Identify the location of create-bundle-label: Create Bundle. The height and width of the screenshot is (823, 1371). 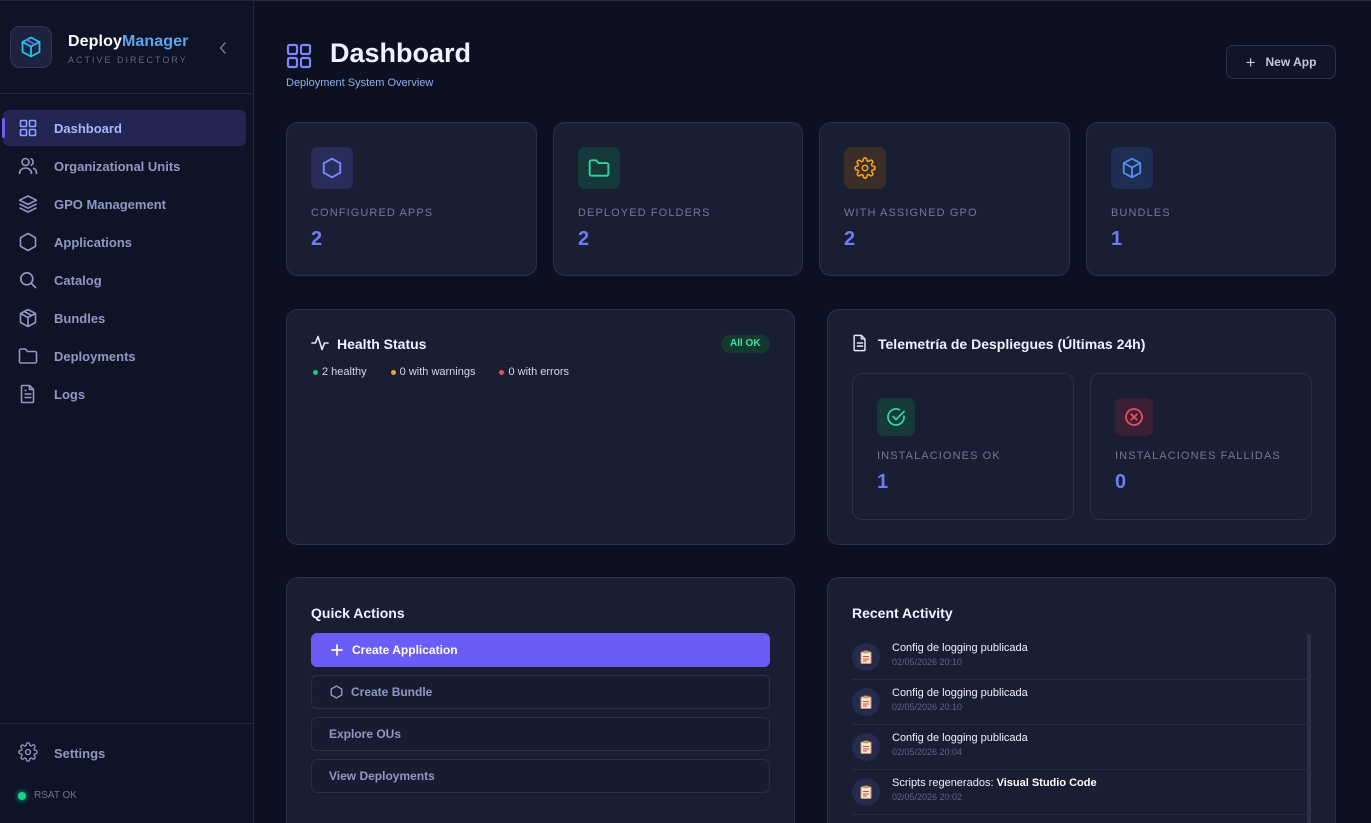
(392, 692).